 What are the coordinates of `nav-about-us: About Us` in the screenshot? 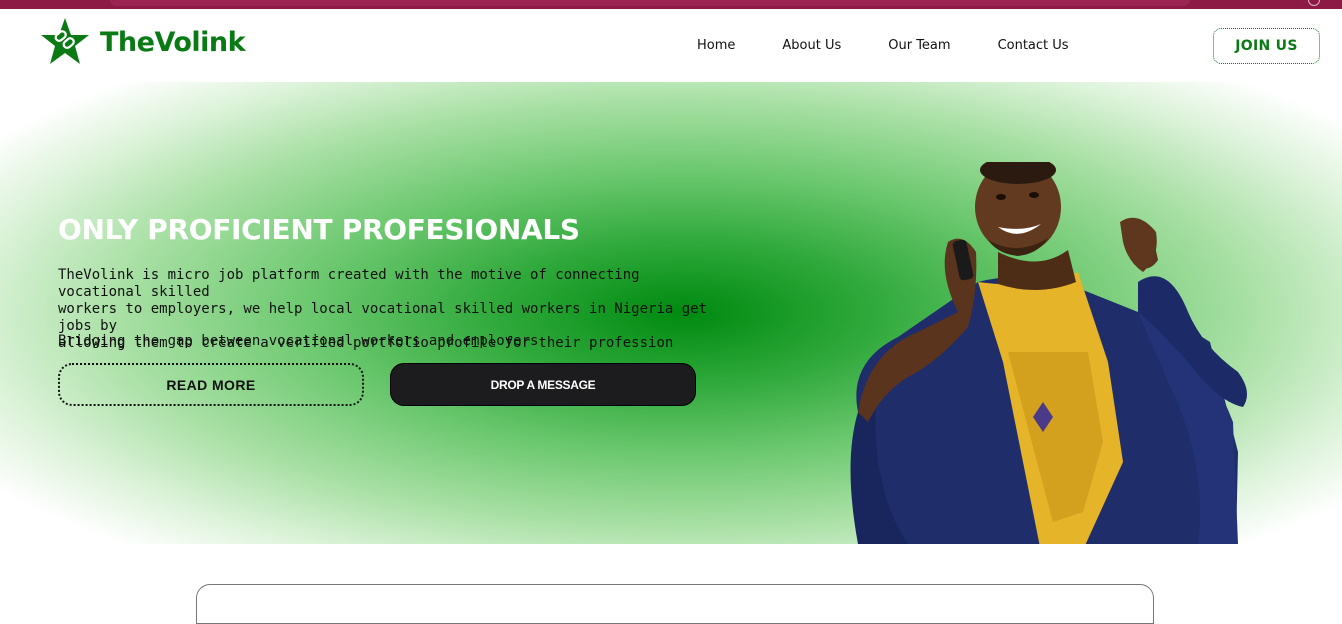 It's located at (811, 45).